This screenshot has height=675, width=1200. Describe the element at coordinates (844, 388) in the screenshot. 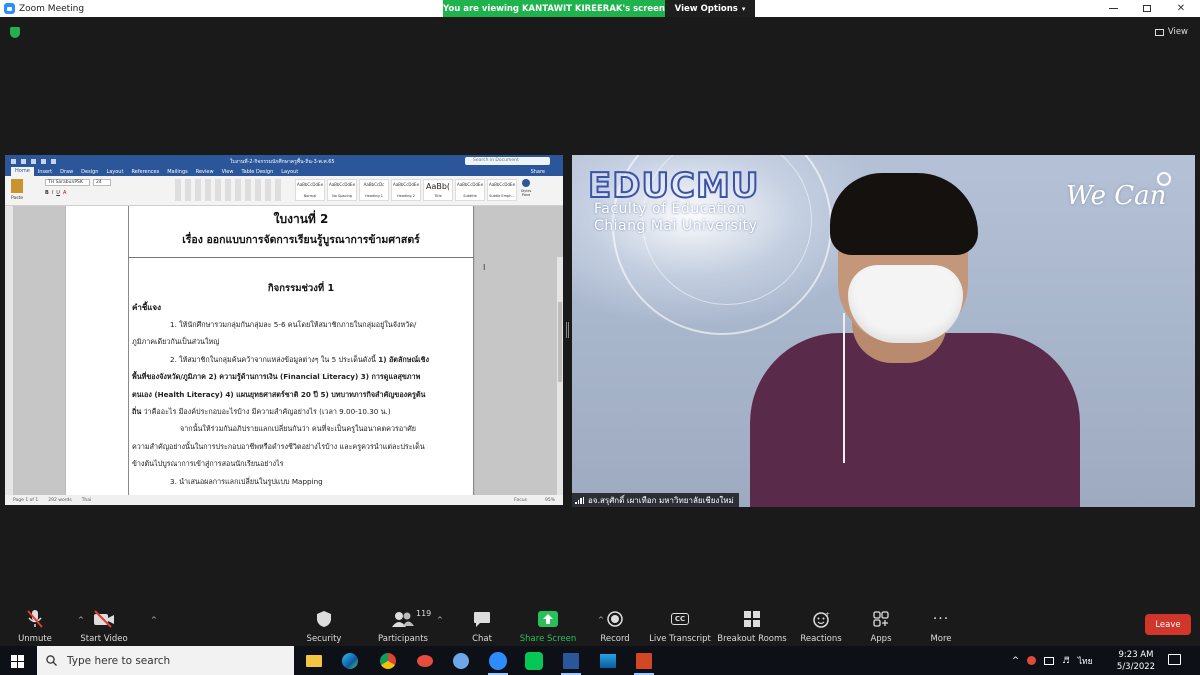

I see `earphone-wire` at that location.